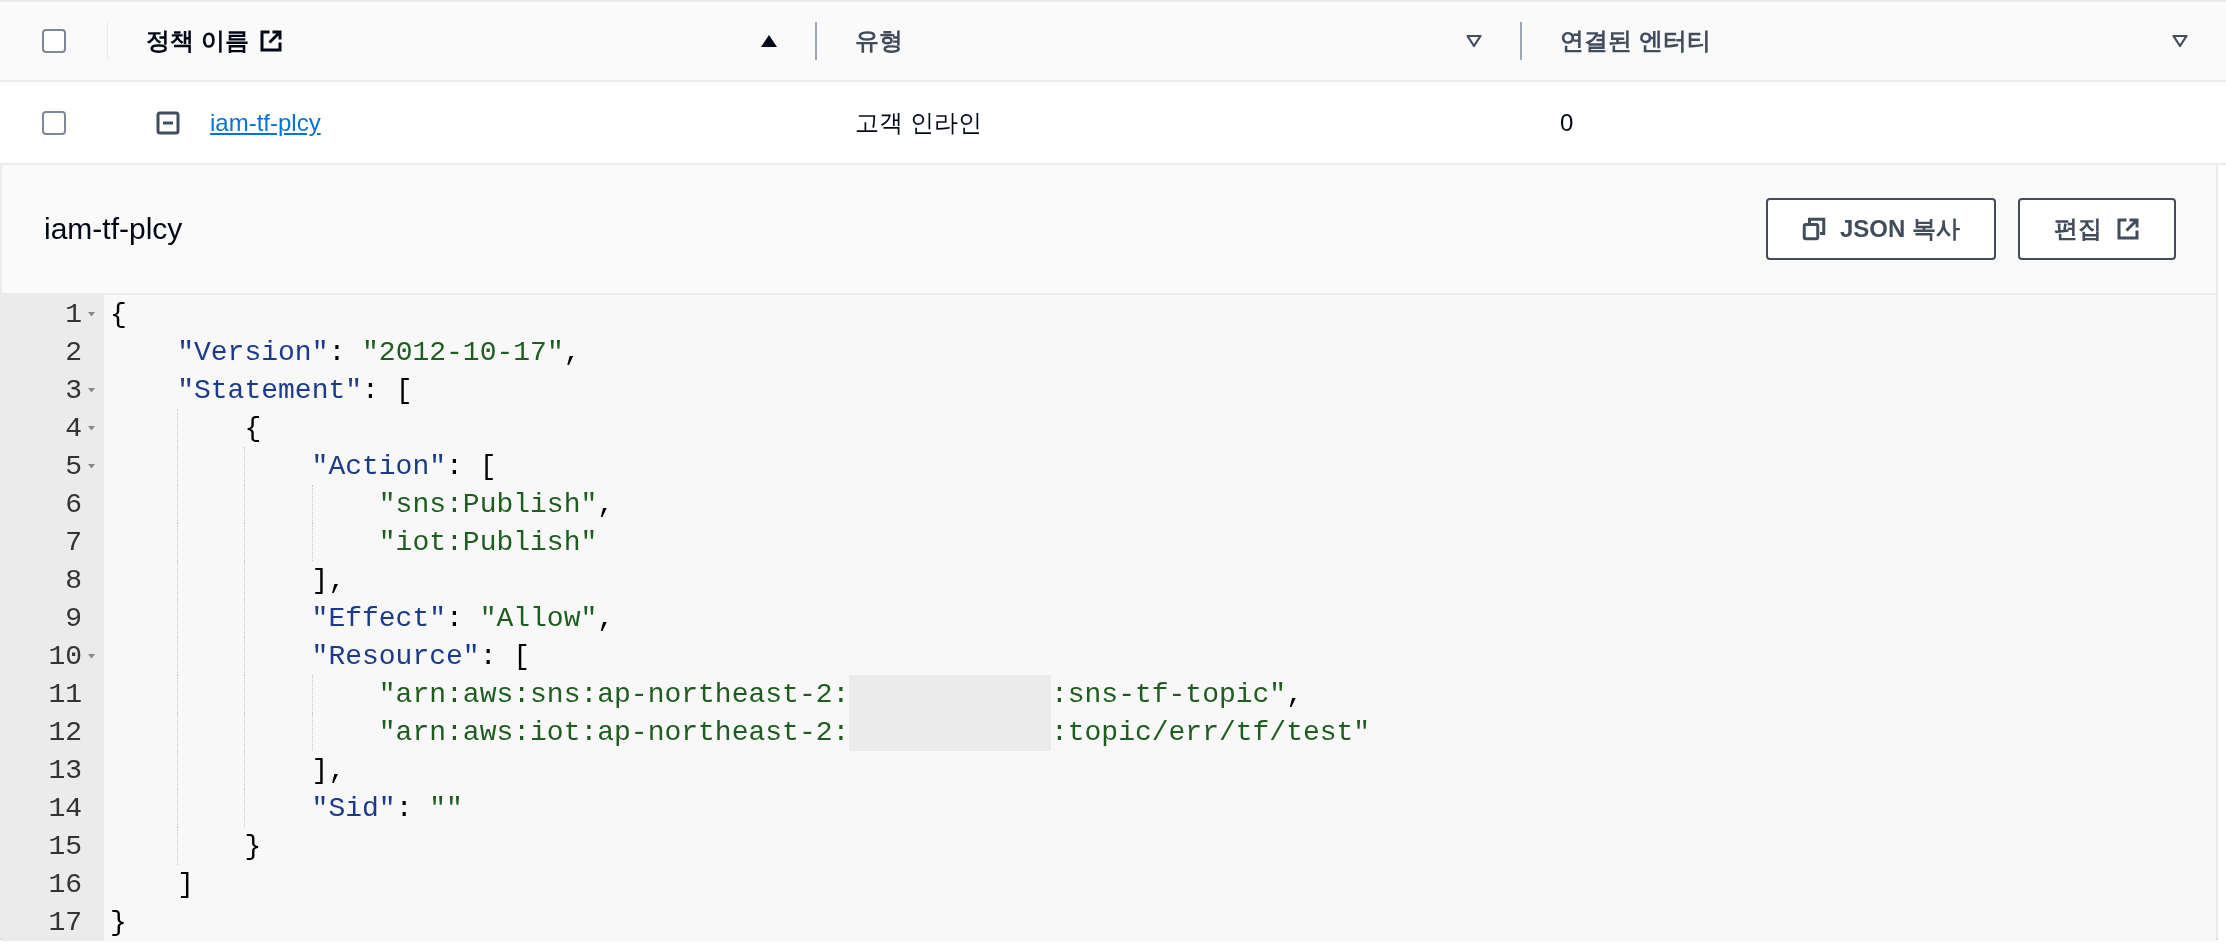  Describe the element at coordinates (1567, 122) in the screenshot. I see `table-cell: 0` at that location.